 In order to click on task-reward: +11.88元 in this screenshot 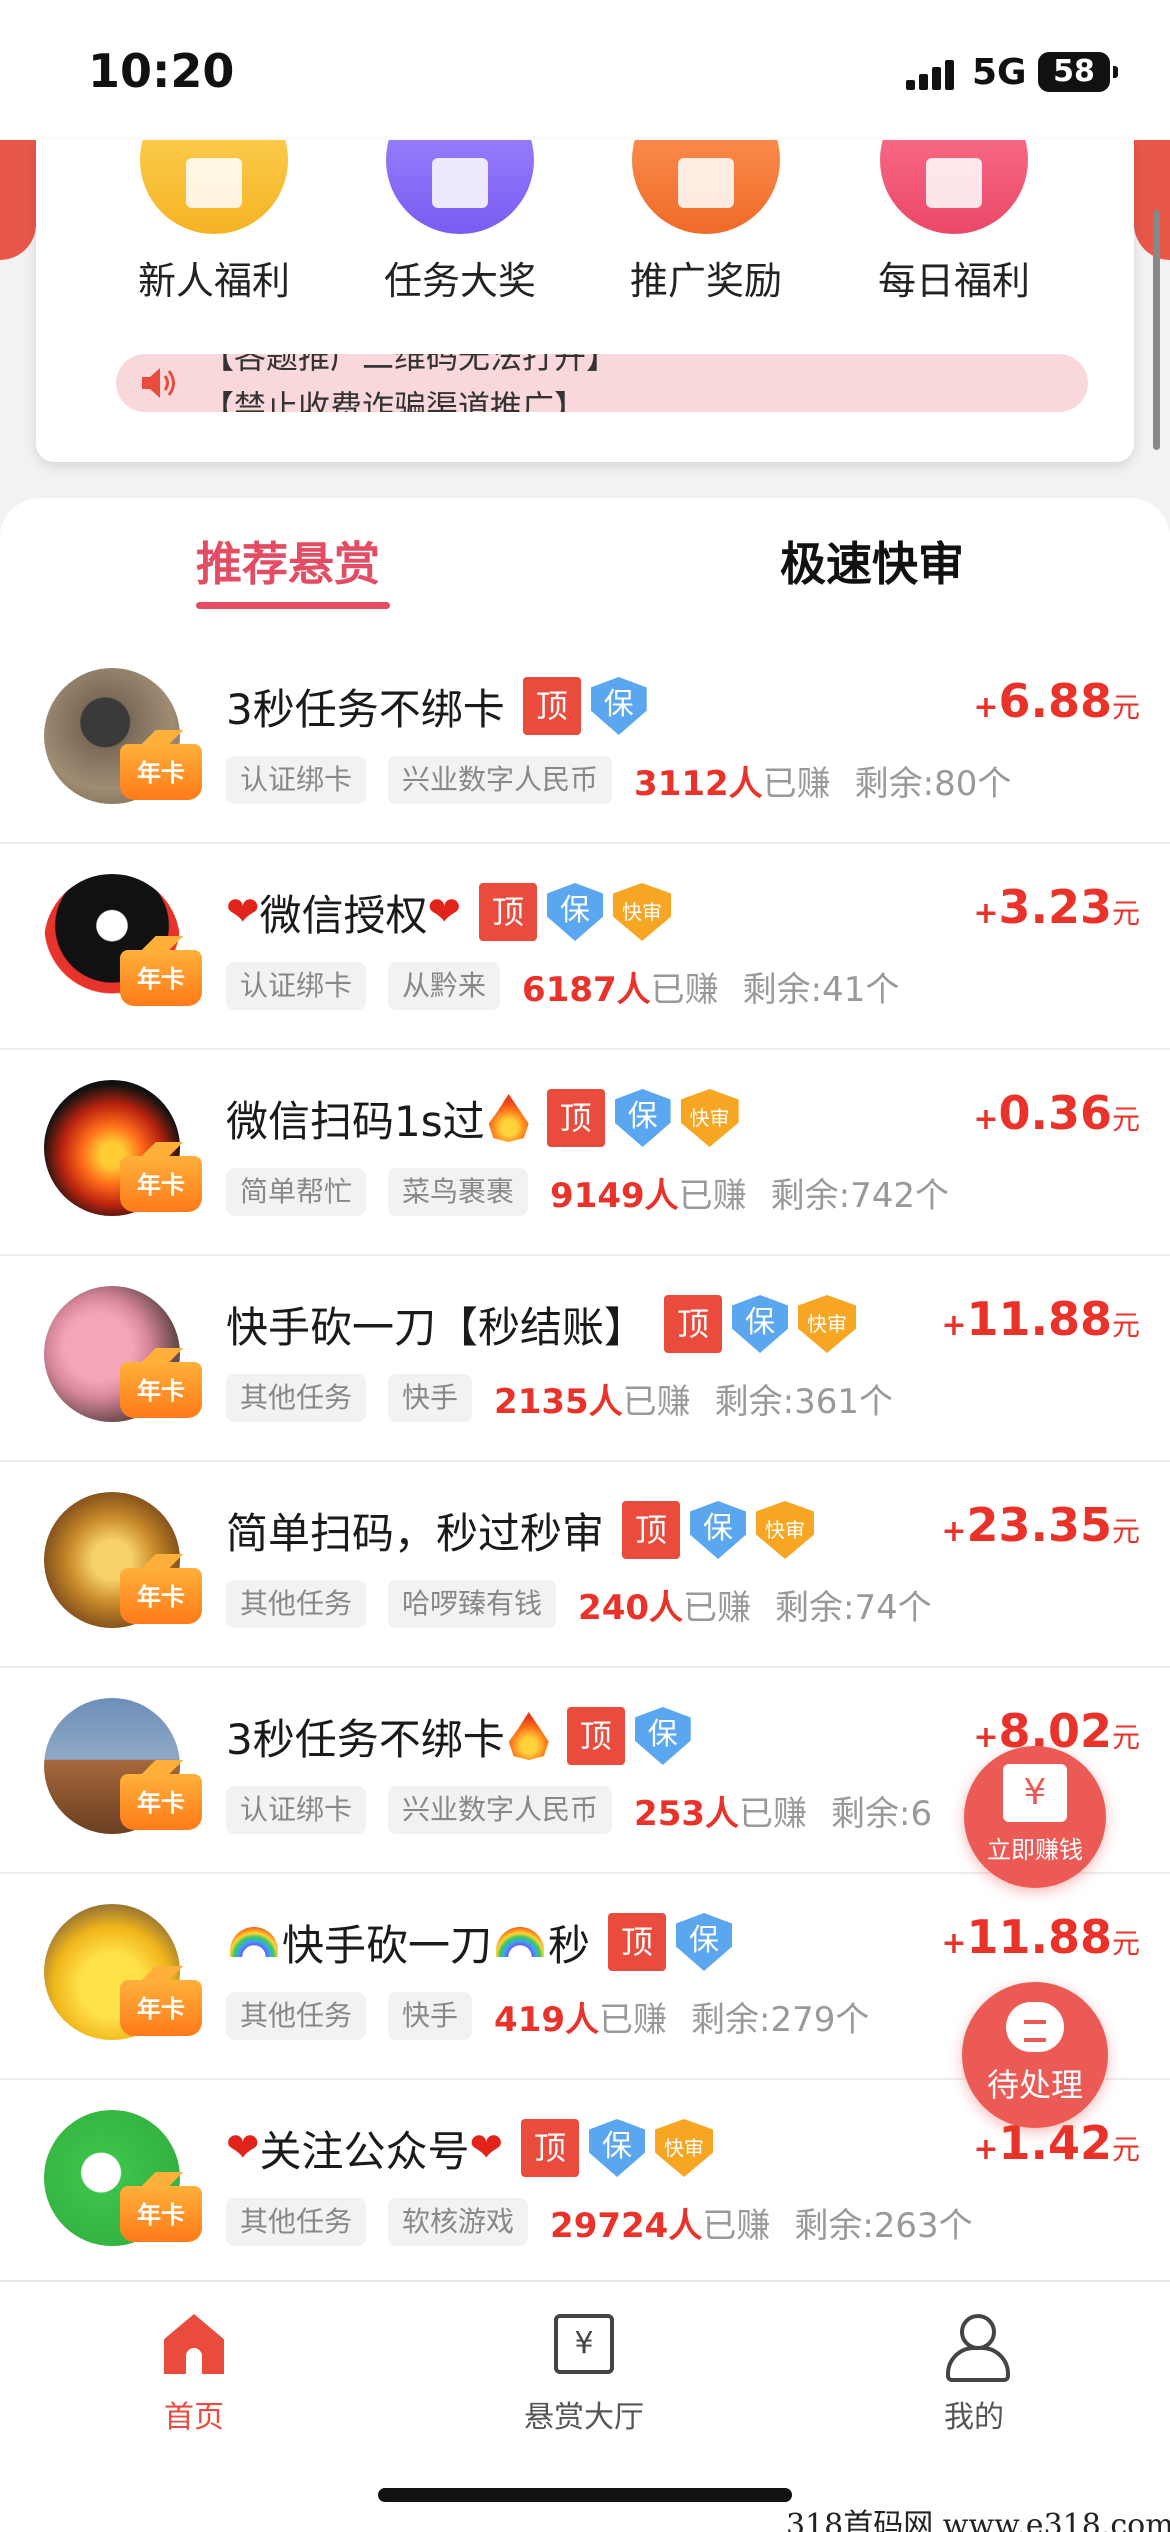, I will do `click(1040, 1937)`.